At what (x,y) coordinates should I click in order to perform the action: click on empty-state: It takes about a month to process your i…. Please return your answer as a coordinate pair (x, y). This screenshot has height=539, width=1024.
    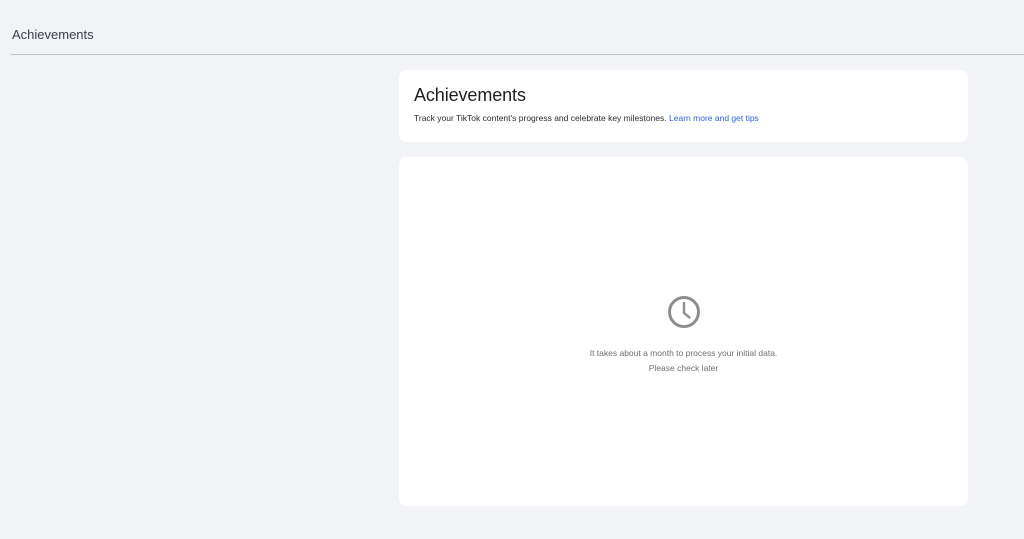
    Looking at the image, I should click on (683, 335).